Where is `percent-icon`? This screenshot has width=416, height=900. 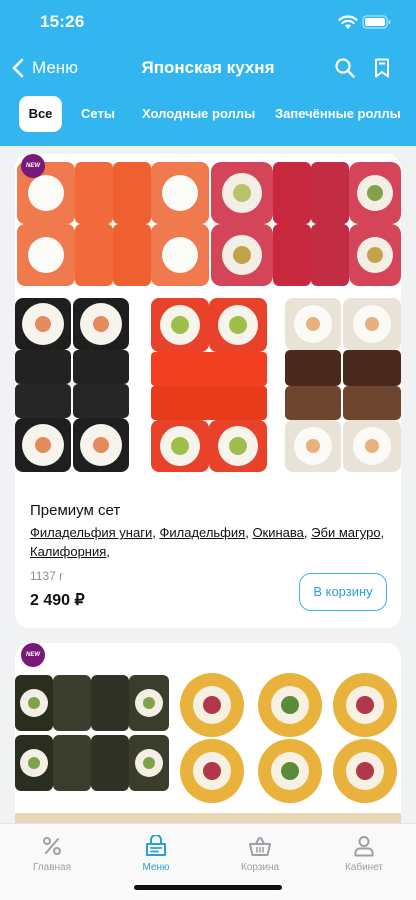
percent-icon is located at coordinates (52, 846).